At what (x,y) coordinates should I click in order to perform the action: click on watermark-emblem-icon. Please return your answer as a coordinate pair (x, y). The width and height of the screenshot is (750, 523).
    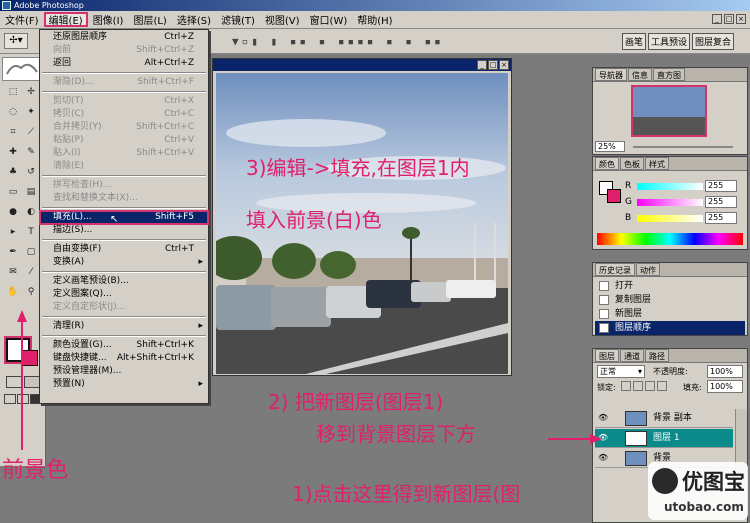
    Looking at the image, I should click on (665, 481).